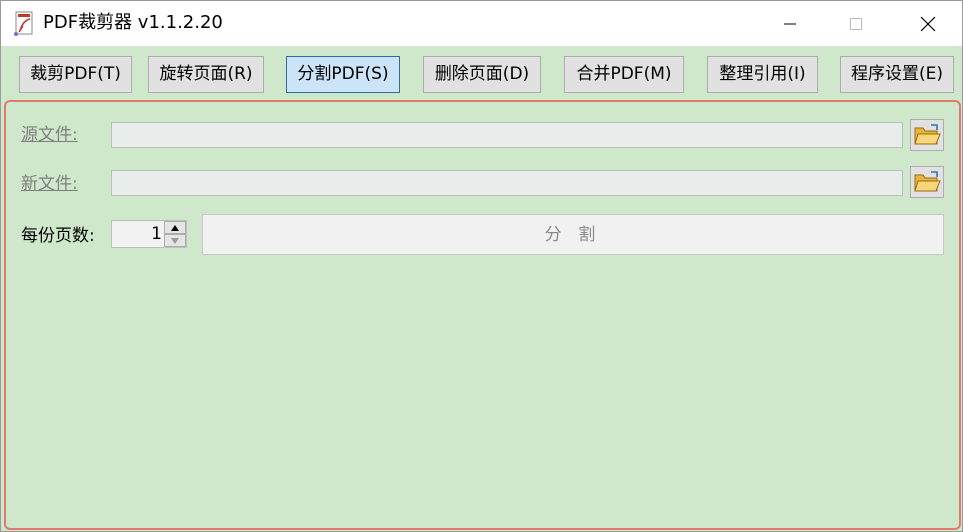 The image size is (963, 532). I want to click on delete-pages-button: 删除页面(D), so click(482, 74).